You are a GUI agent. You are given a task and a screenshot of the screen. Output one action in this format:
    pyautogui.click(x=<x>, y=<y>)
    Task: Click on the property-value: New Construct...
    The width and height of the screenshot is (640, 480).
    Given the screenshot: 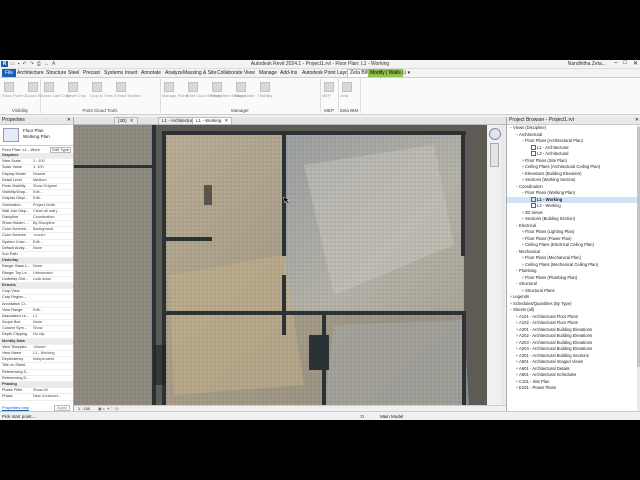 What is the action you would take?
    pyautogui.click(x=53, y=396)
    